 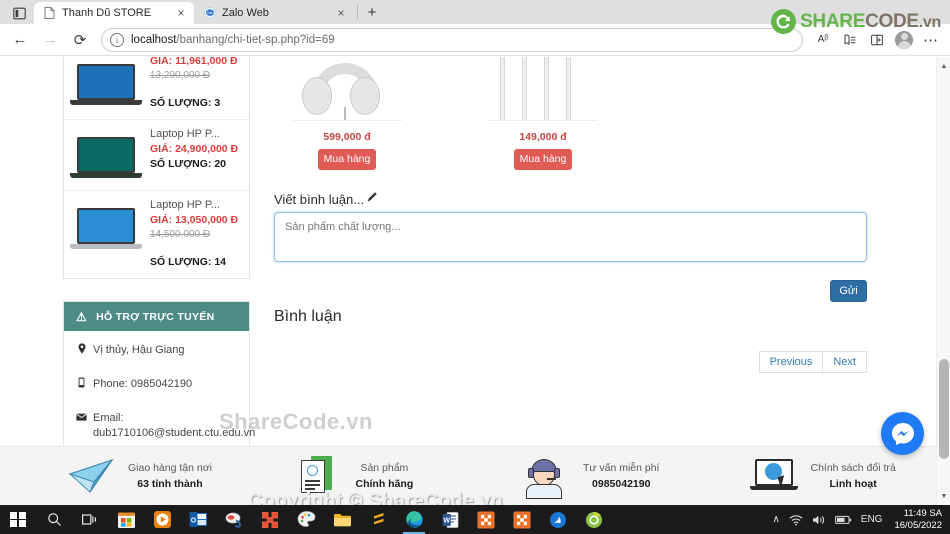 What do you see at coordinates (943, 281) in the screenshot?
I see `page-scrollbar: ▲ ▼` at bounding box center [943, 281].